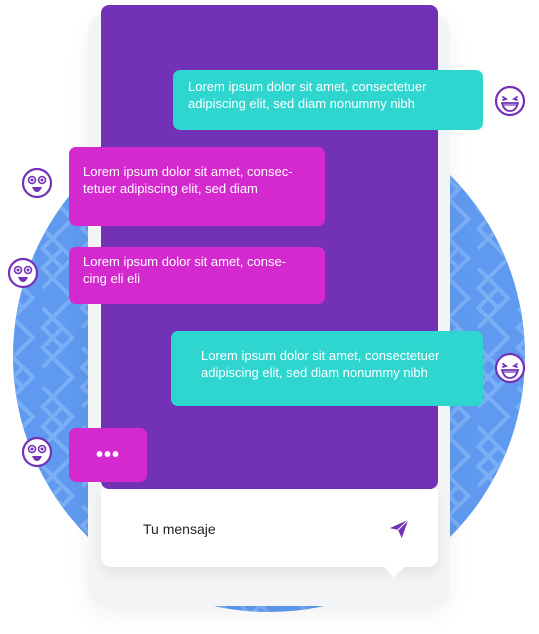  I want to click on typing-indicator-bubble: •••, so click(108, 455).